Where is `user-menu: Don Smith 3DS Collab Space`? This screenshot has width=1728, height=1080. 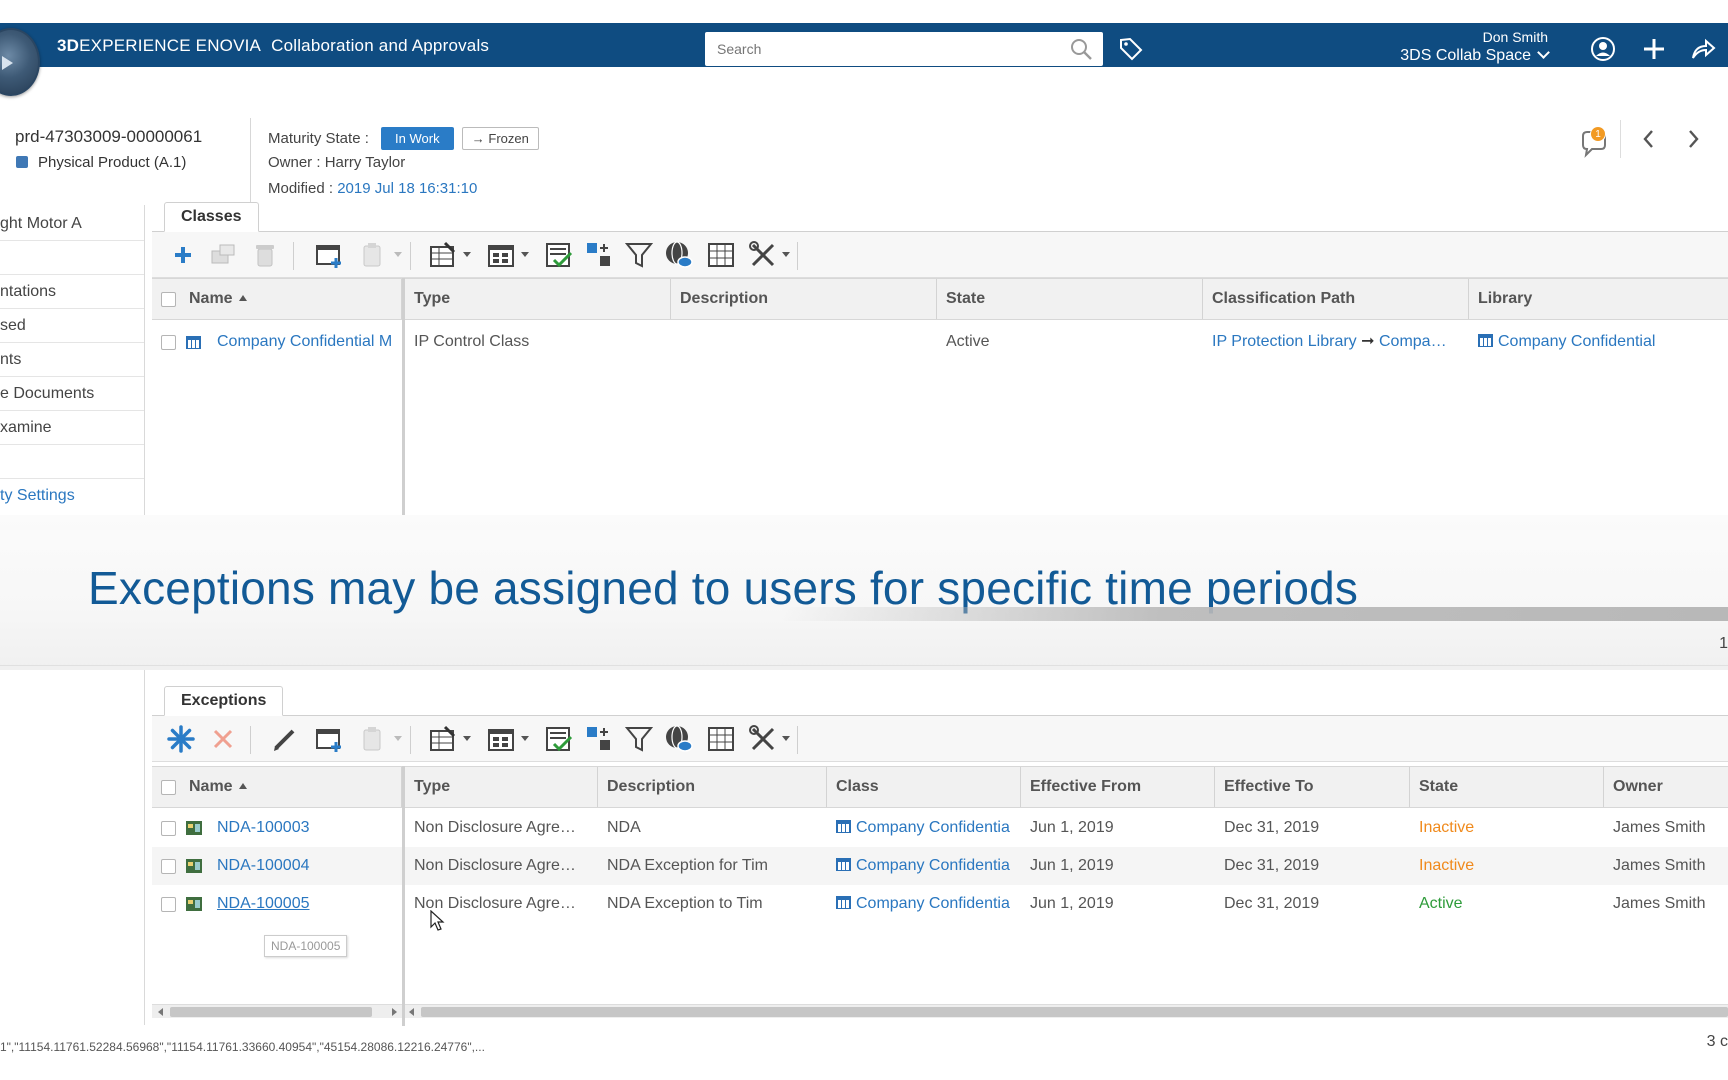 user-menu: Don Smith 3DS Collab Space is located at coordinates (1475, 47).